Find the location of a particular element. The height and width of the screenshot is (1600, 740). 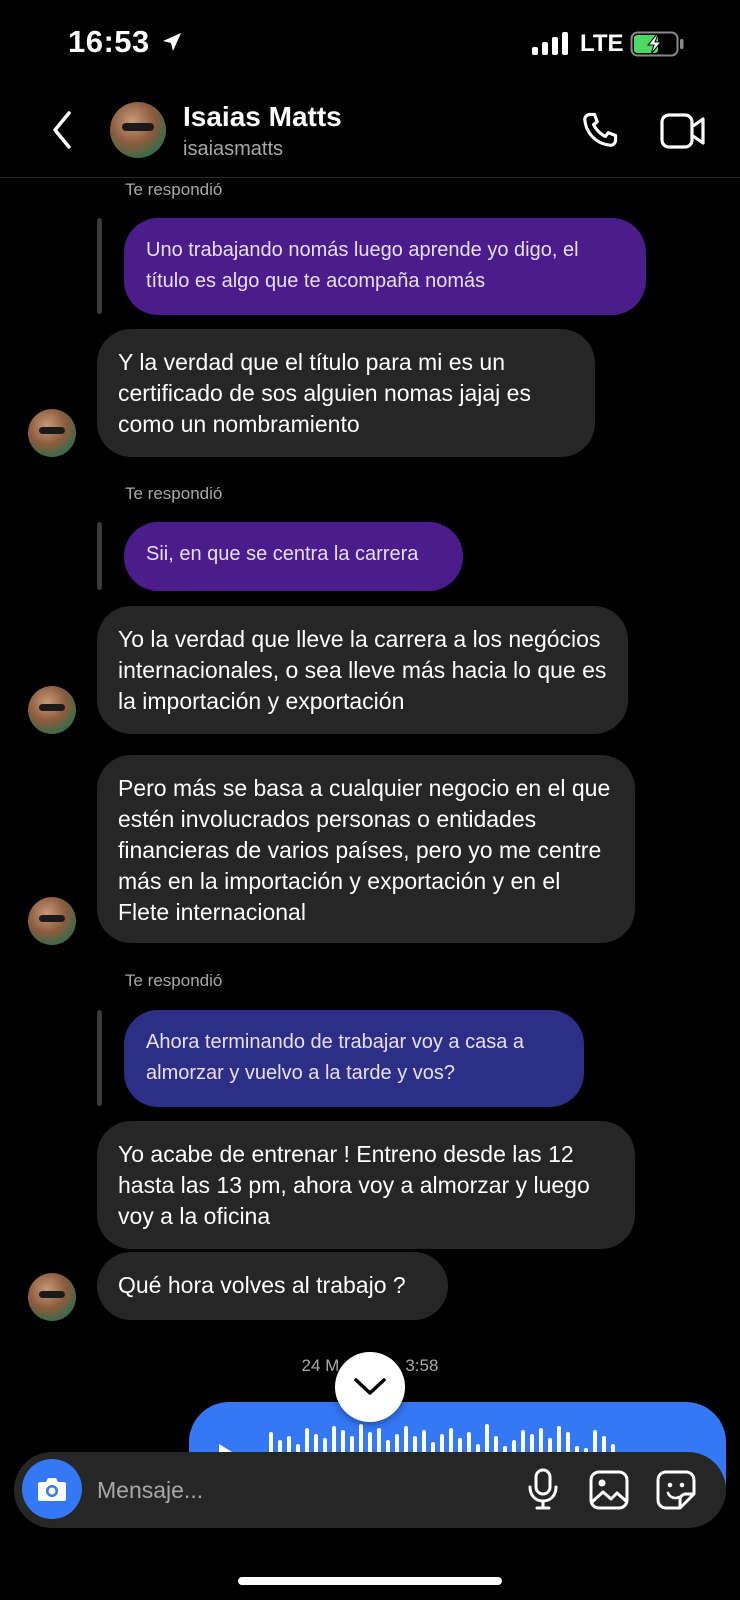

back-chevron-icon is located at coordinates (62, 130).